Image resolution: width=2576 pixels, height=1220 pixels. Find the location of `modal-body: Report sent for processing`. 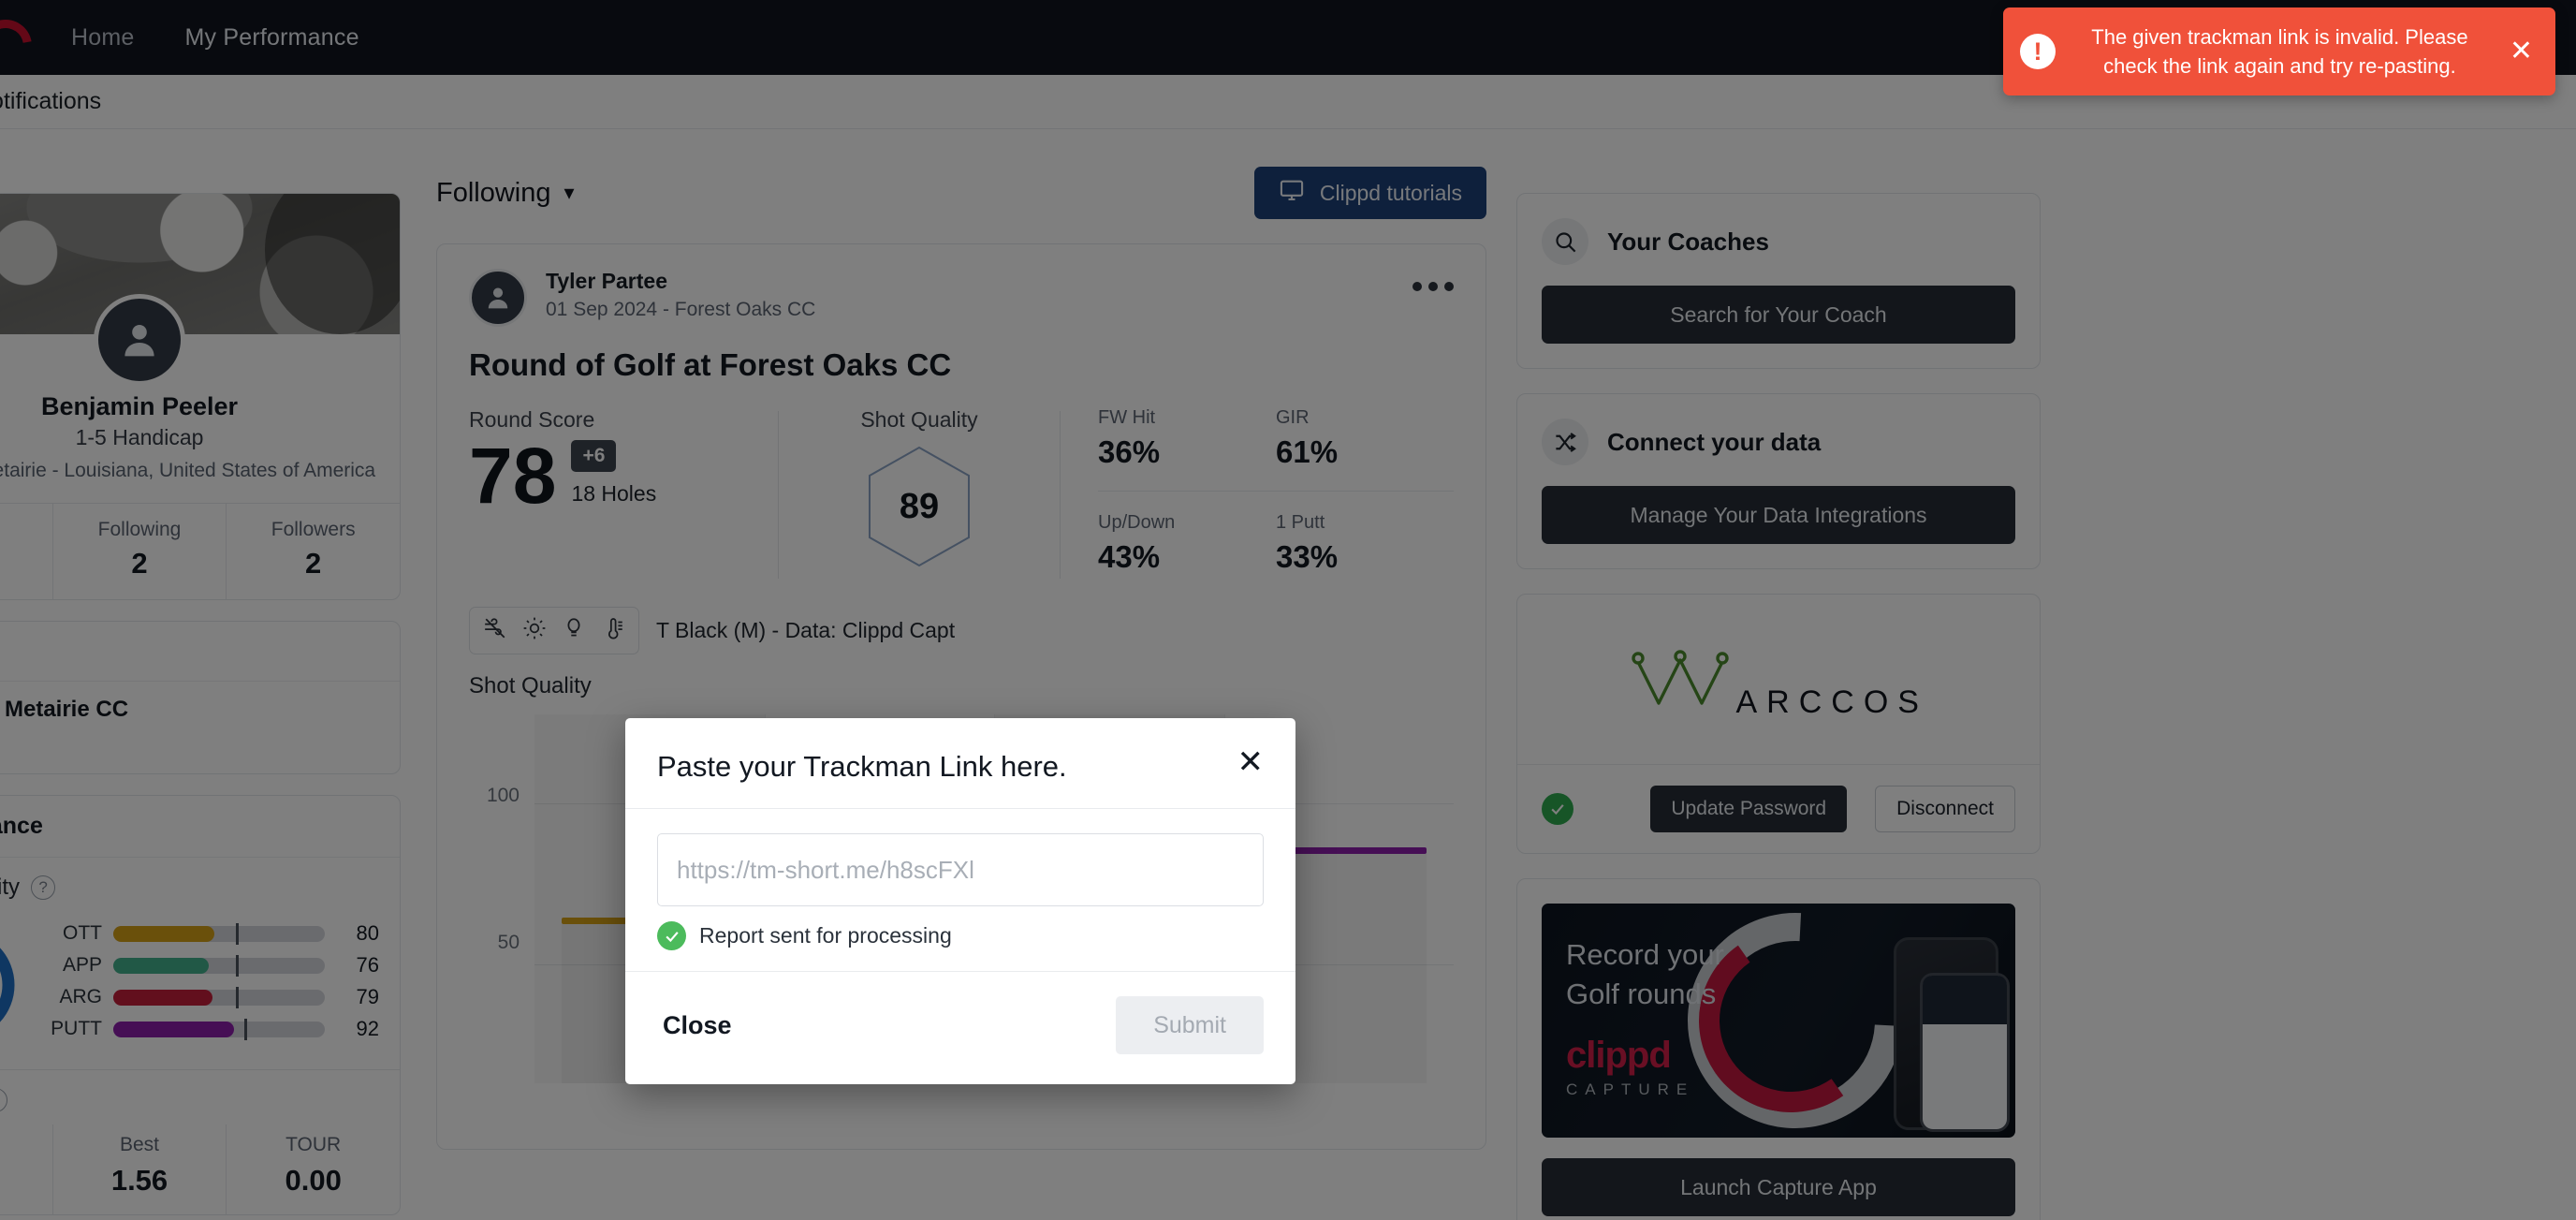

modal-body: Report sent for processing is located at coordinates (960, 890).